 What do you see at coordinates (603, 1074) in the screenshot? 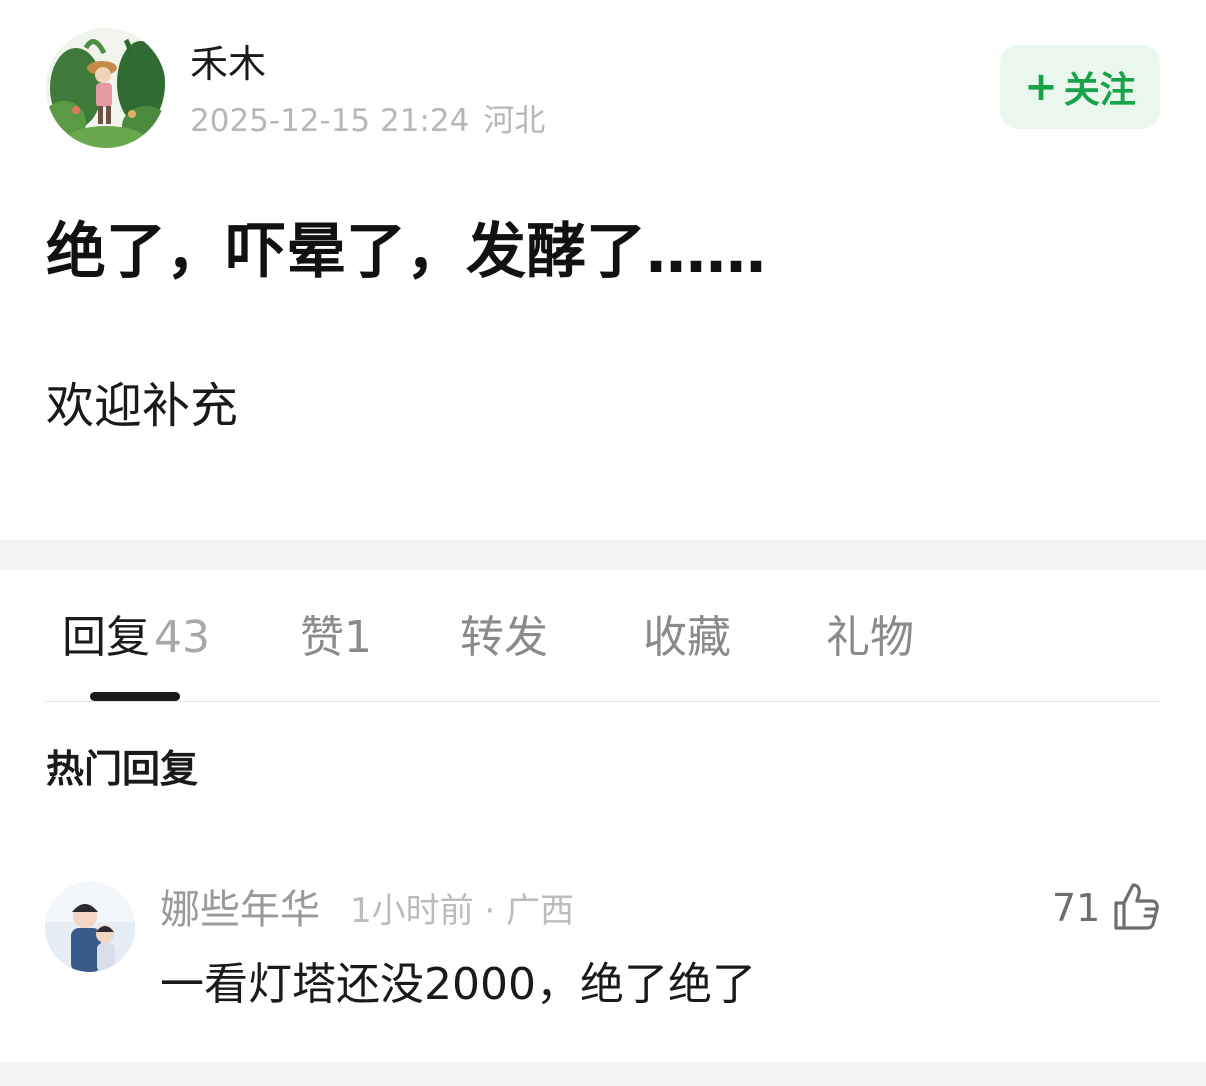
I see `bottom-divider` at bounding box center [603, 1074].